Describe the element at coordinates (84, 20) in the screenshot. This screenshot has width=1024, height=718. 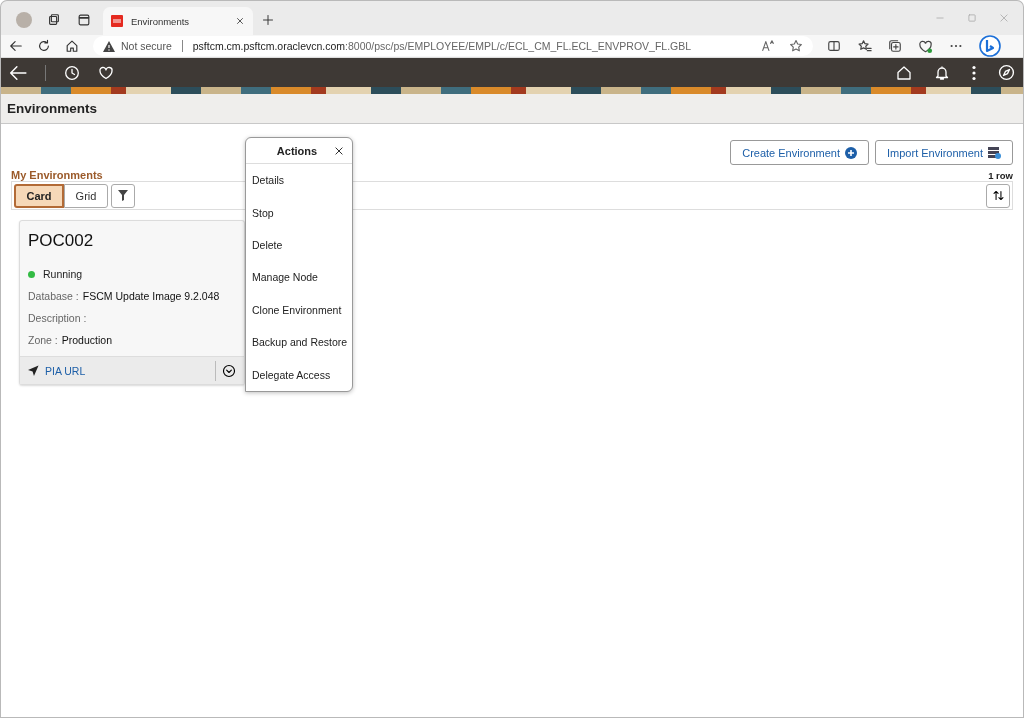
I see `window-icon` at that location.